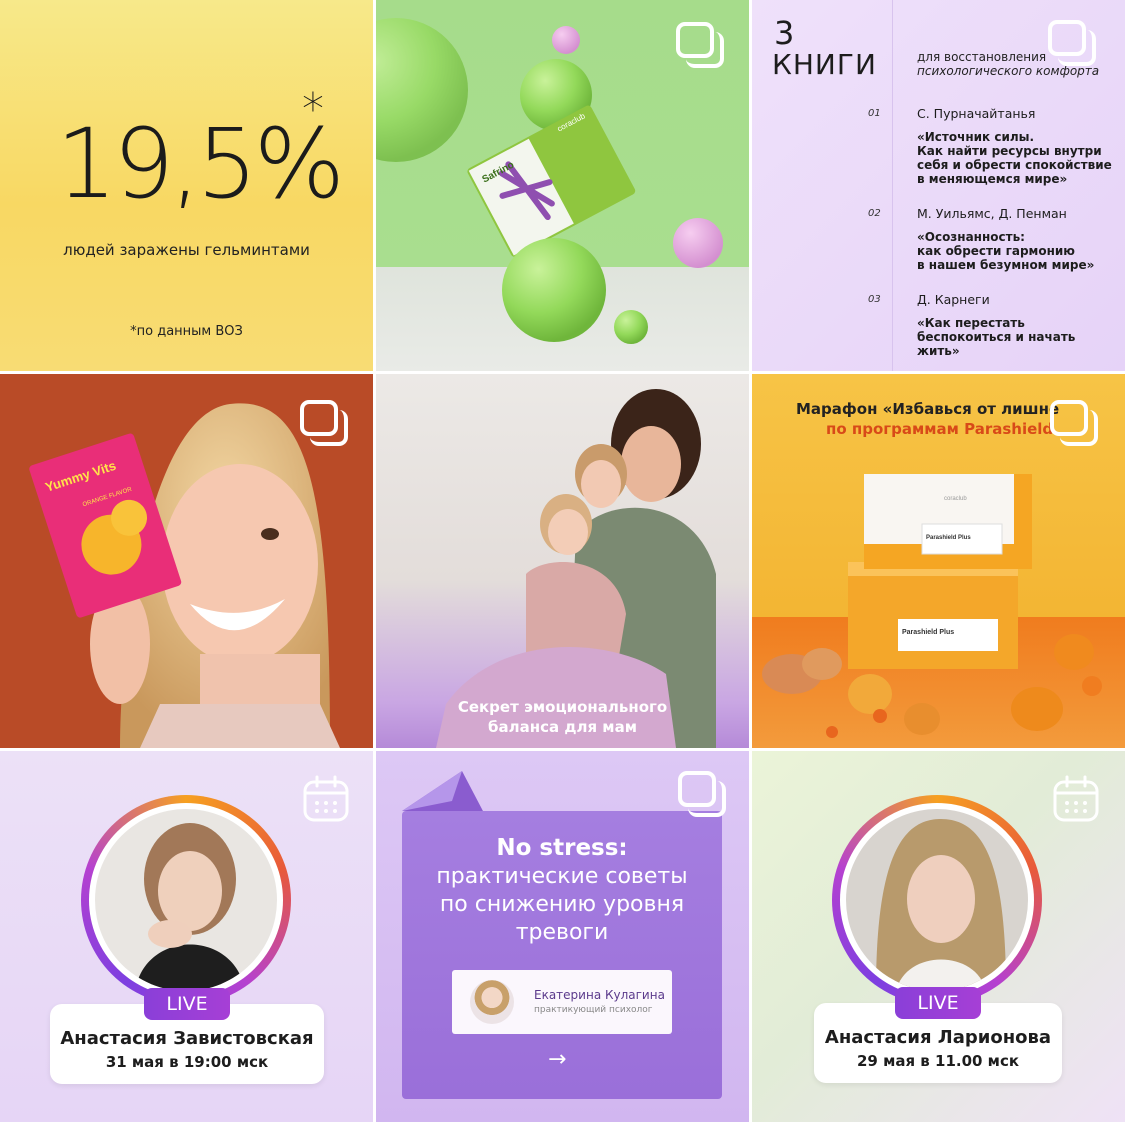  I want to click on arrow-right-icon: →, so click(557, 1059).